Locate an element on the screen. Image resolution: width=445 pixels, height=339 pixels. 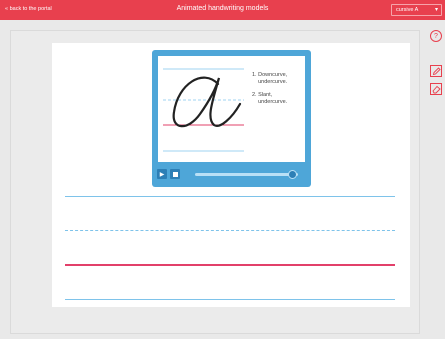
play-button: ▶ is located at coordinates (162, 174).